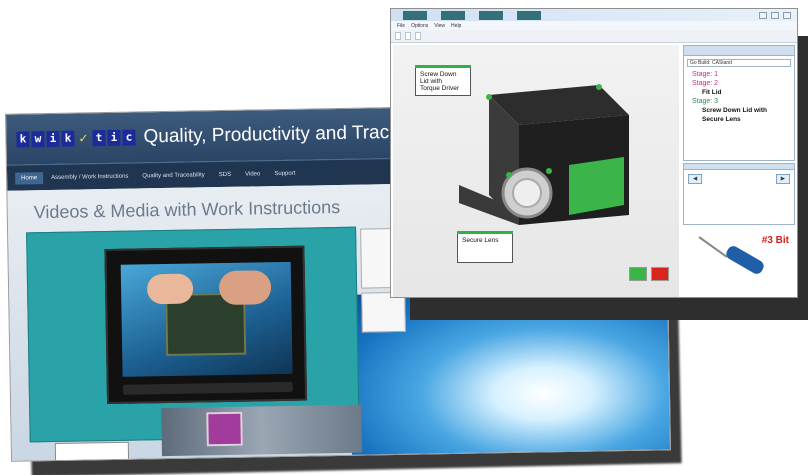 The height and width of the screenshot is (475, 810). What do you see at coordinates (638, 274) in the screenshot?
I see `confirm-button` at bounding box center [638, 274].